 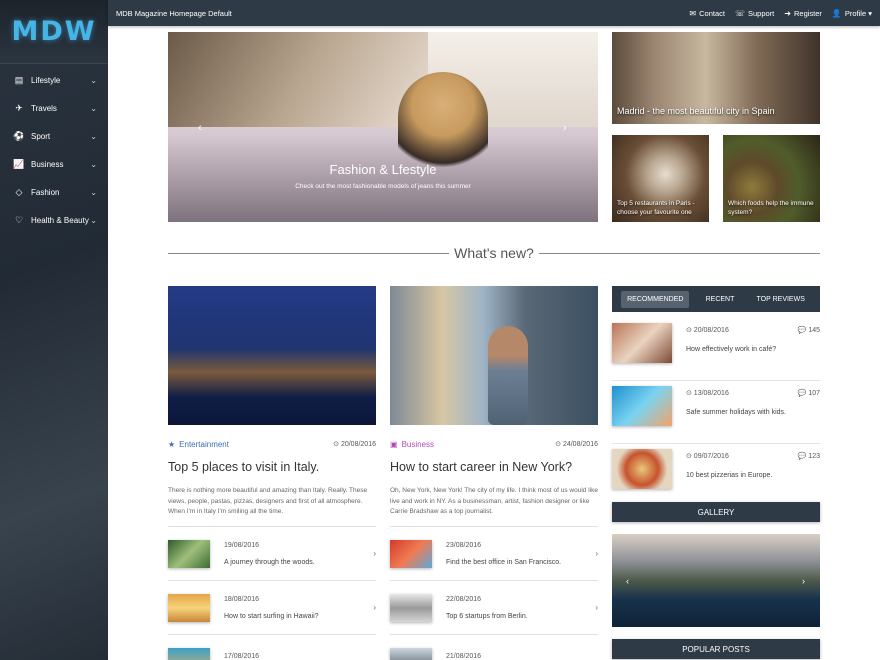 I want to click on carousel-next-icon: ›, so click(x=565, y=128).